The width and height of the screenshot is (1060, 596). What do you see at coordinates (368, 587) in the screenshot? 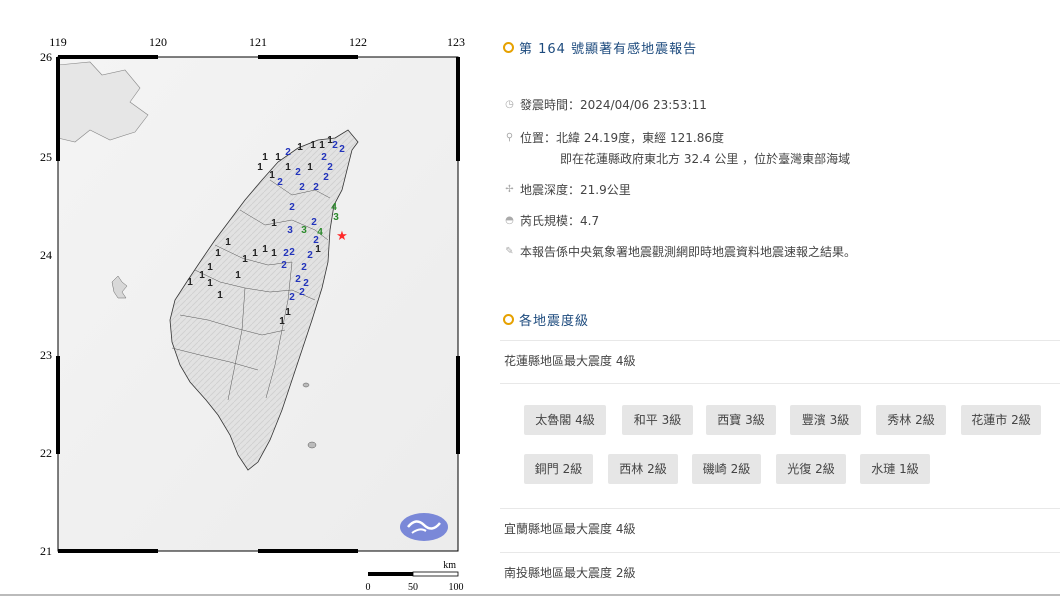
I see `scale-label: 0` at bounding box center [368, 587].